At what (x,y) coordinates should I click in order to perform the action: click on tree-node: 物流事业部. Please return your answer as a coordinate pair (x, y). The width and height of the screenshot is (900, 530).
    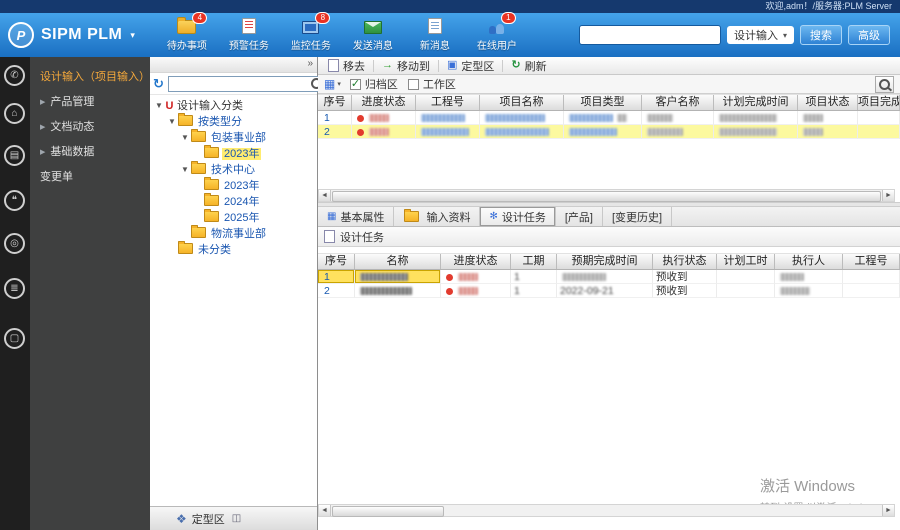
    Looking at the image, I should click on (233, 233).